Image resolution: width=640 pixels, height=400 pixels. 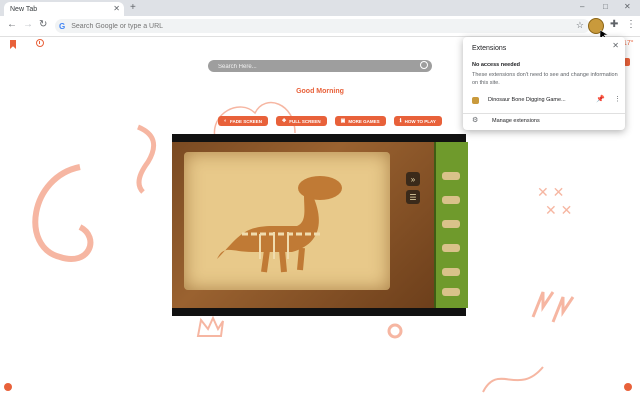 What do you see at coordinates (605, 6) in the screenshot?
I see `maximize-button: □` at bounding box center [605, 6].